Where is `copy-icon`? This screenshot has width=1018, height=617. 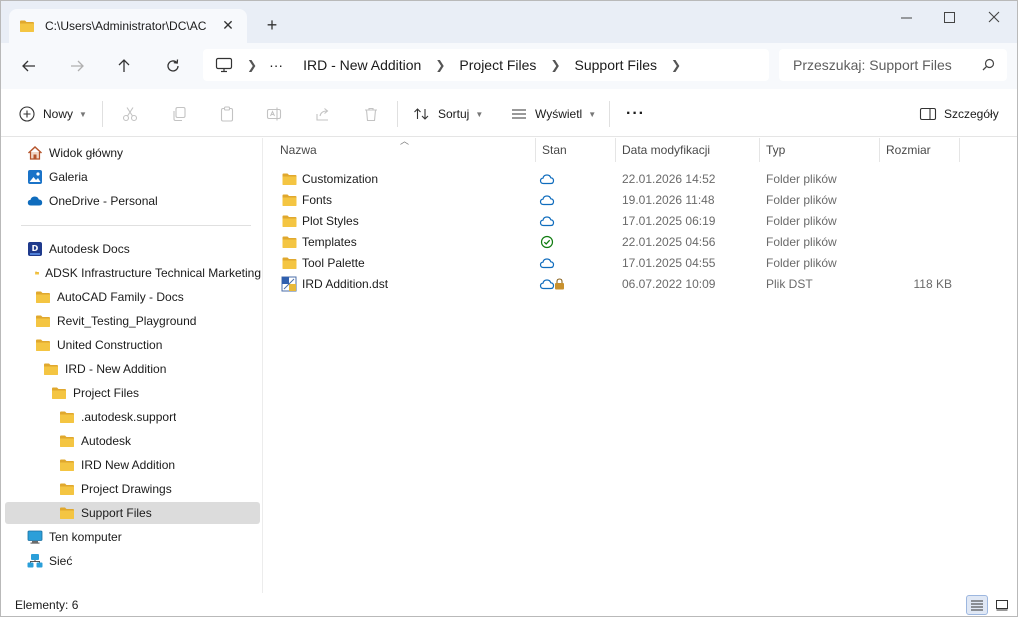
copy-icon is located at coordinates (179, 114).